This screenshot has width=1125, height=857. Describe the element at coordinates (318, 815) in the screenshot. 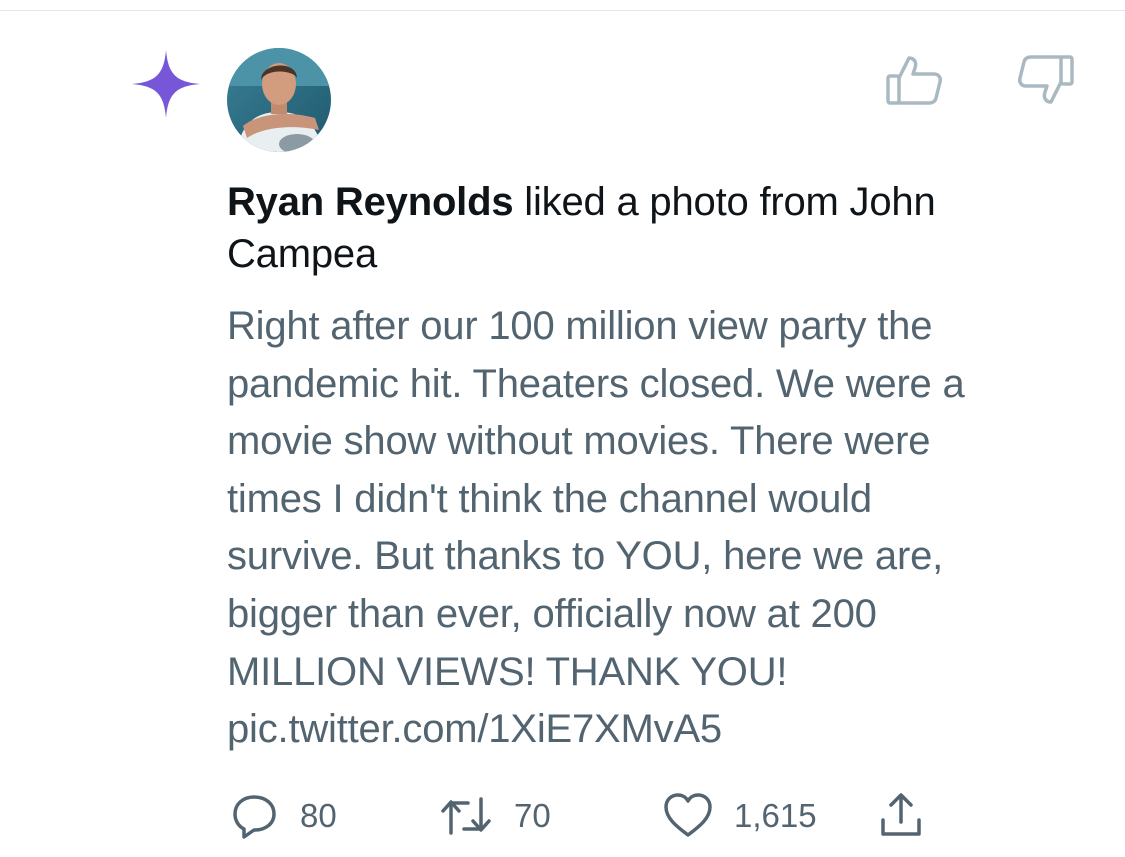

I see `reply-count: 80` at that location.